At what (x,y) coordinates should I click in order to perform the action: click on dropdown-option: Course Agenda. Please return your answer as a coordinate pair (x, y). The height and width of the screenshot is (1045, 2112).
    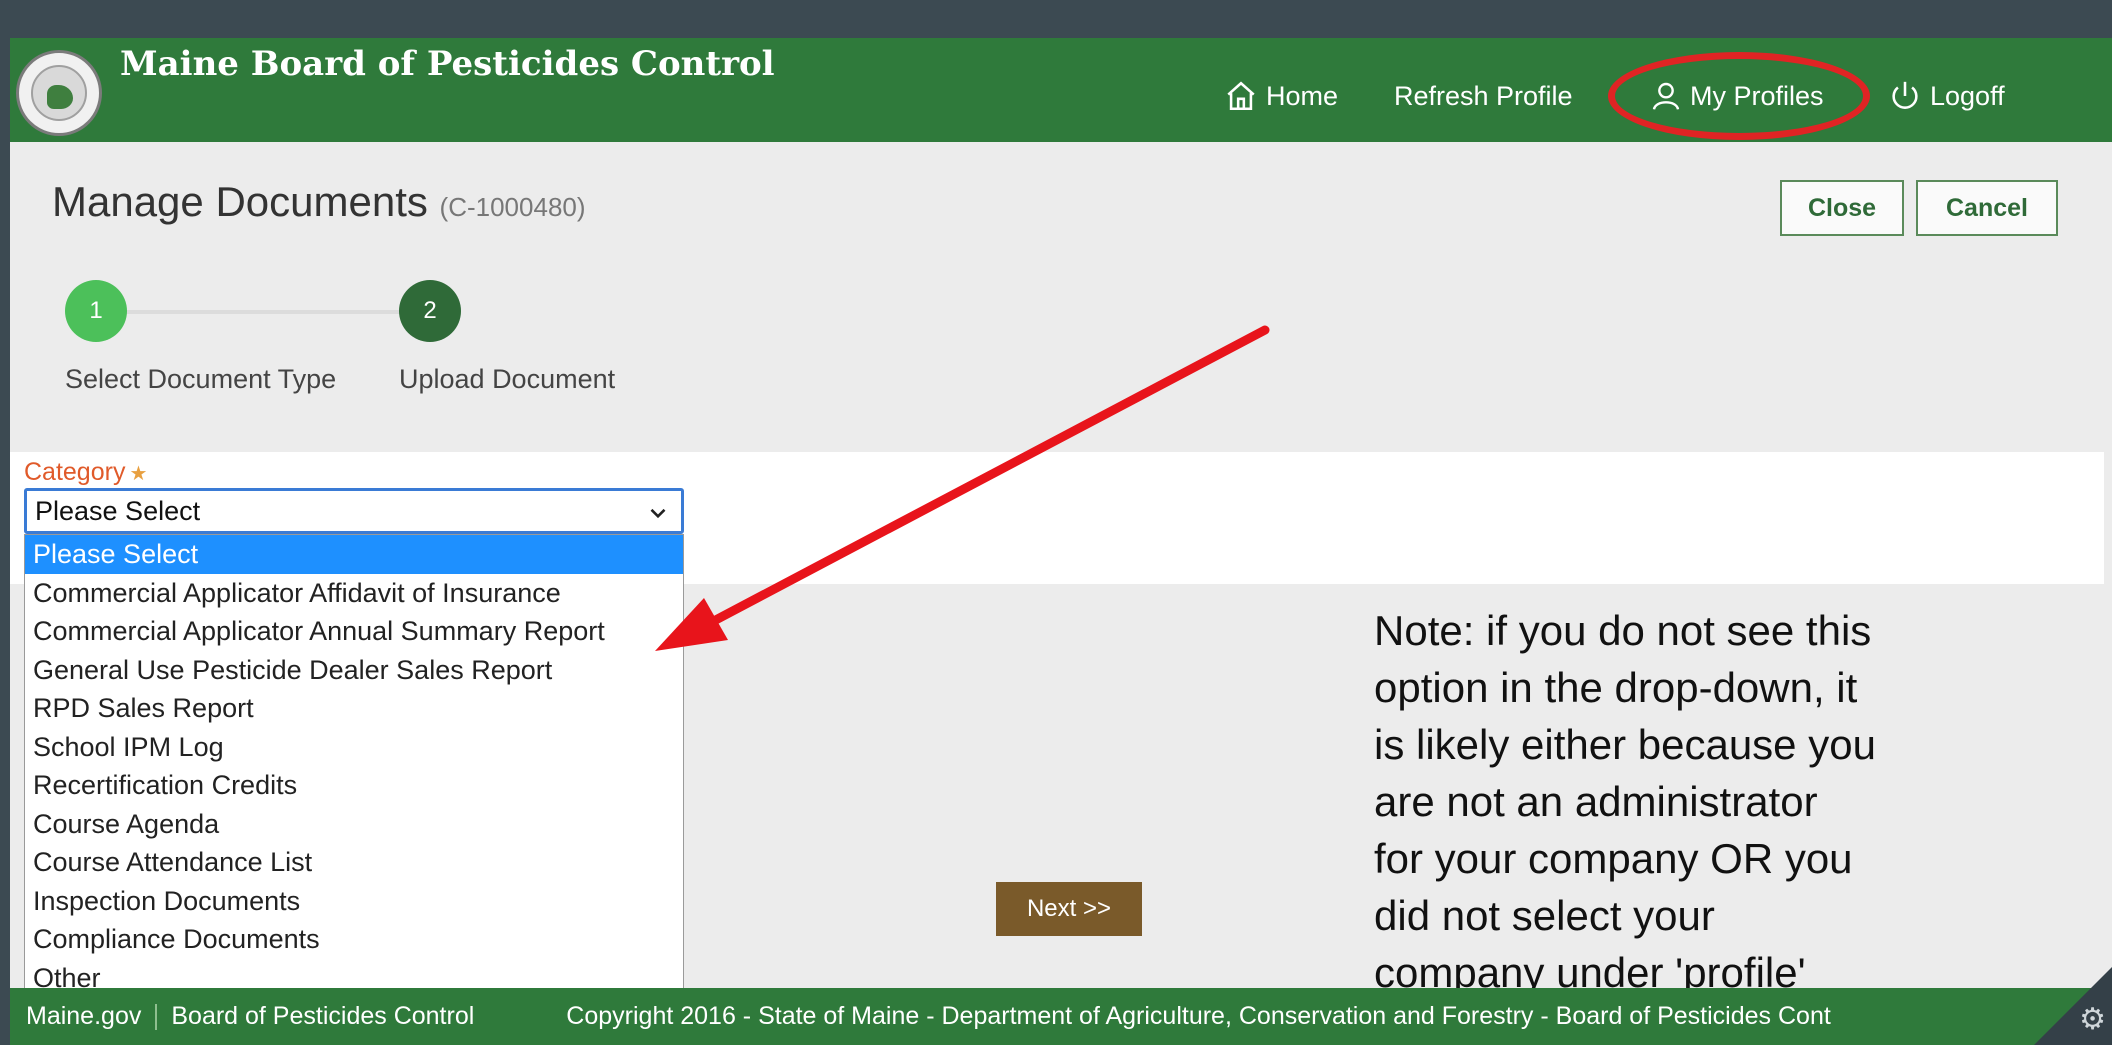
    Looking at the image, I should click on (354, 824).